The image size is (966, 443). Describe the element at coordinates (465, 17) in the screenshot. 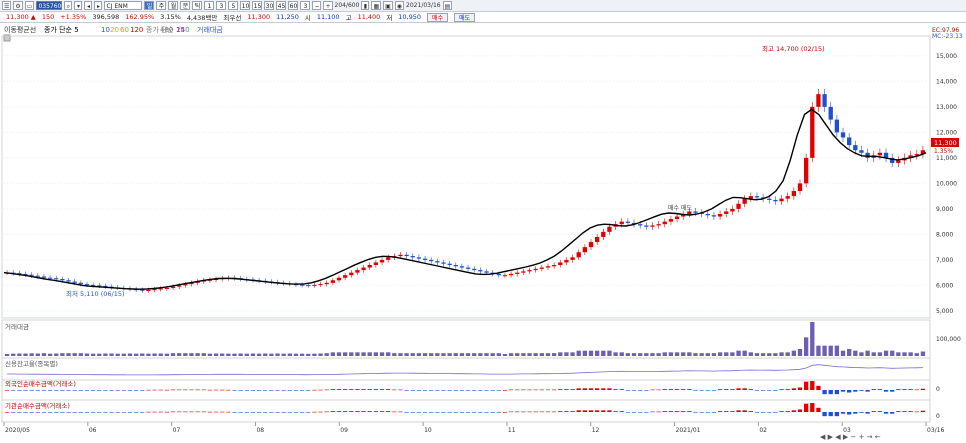

I see `sell-button: 매도` at that location.